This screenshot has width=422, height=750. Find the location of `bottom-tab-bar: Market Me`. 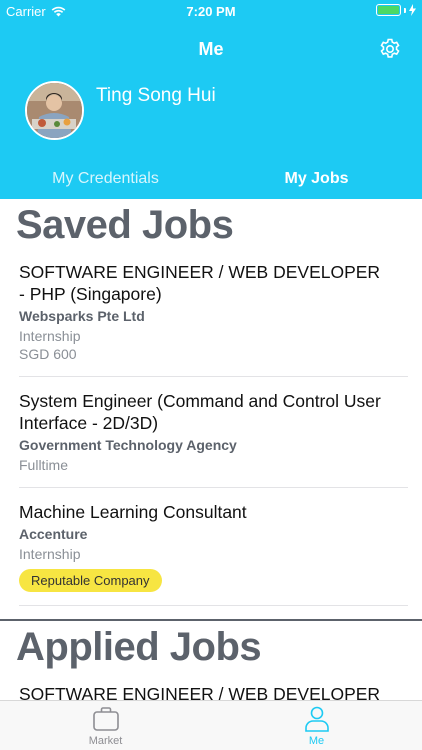

bottom-tab-bar: Market Me is located at coordinates (211, 725).